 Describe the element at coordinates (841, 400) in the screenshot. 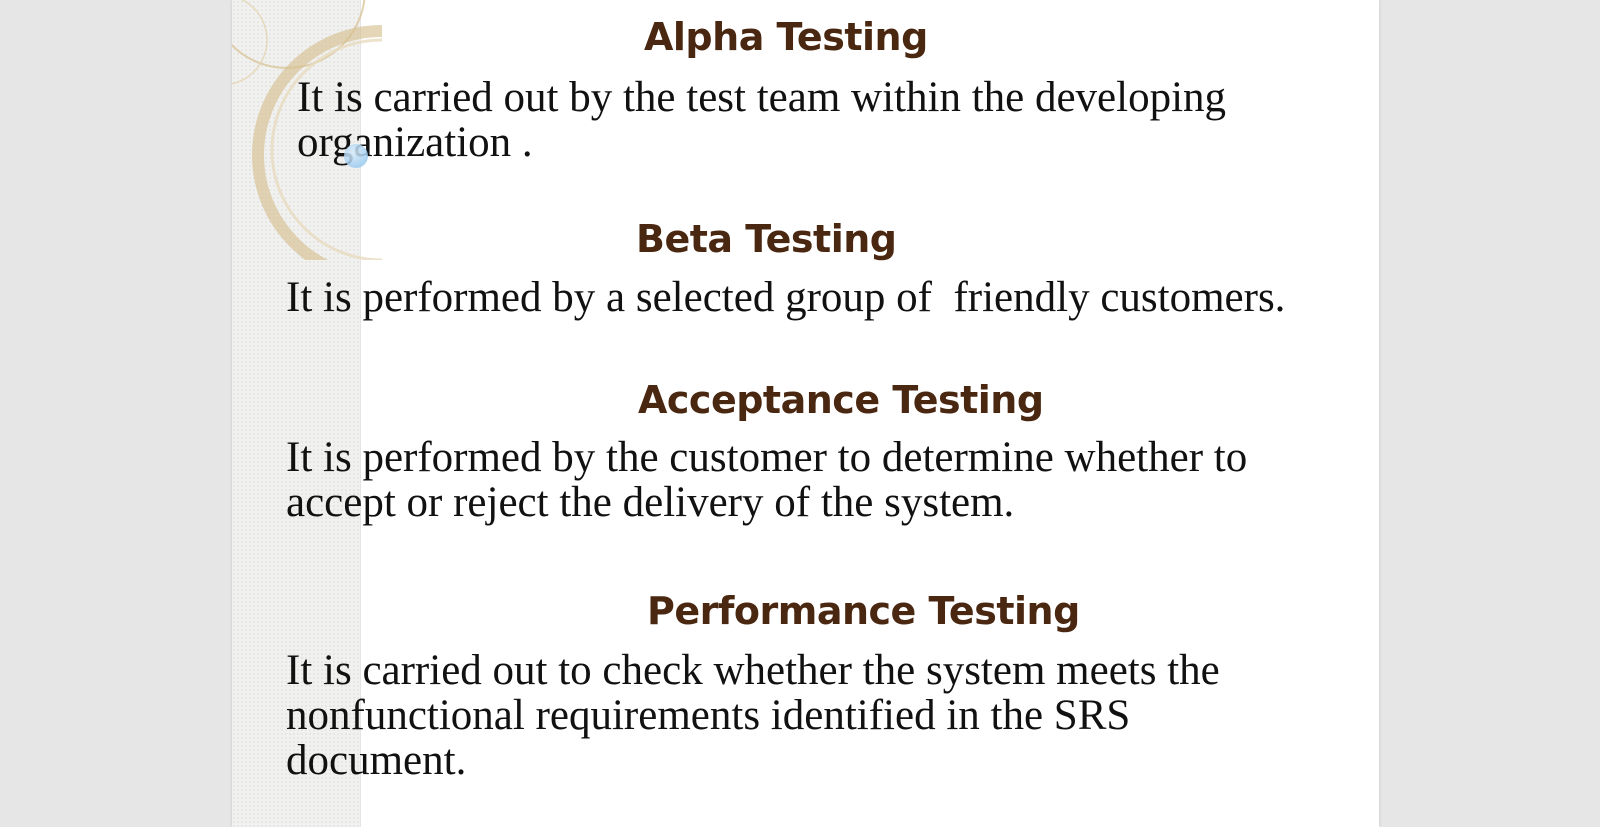

I see `heading-acceptance-testing: Acceptance Testing` at that location.